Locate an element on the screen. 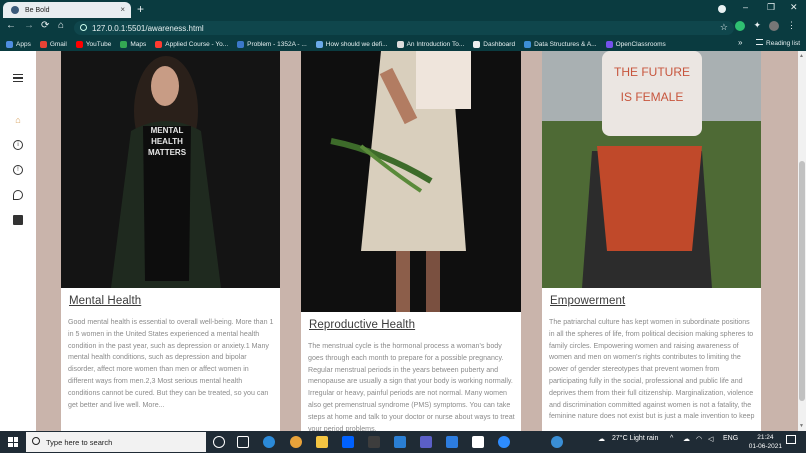 The image size is (806, 453). card-title: Reproductive Health is located at coordinates (362, 325).